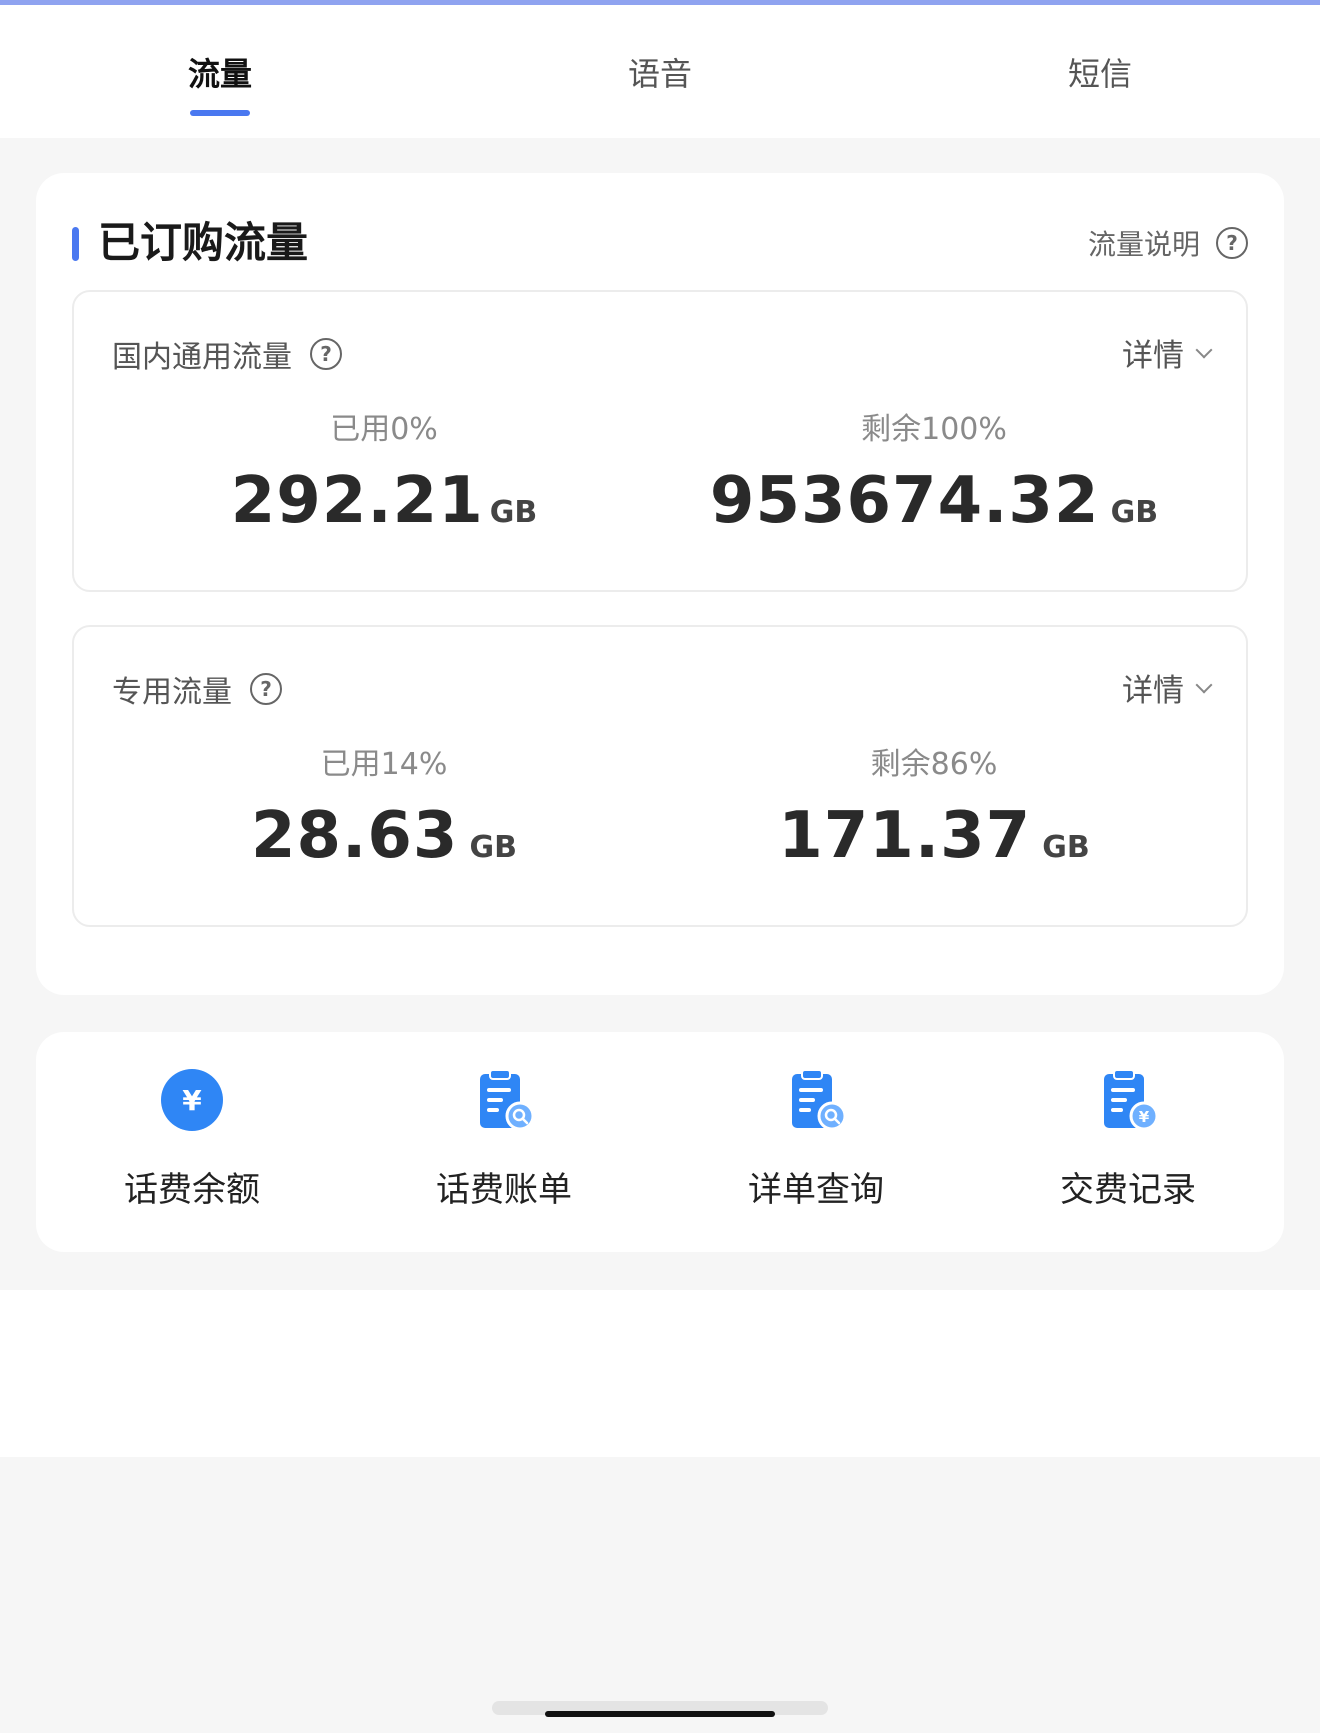 The height and width of the screenshot is (1733, 1320). I want to click on section-title: 已订购流量, so click(203, 242).